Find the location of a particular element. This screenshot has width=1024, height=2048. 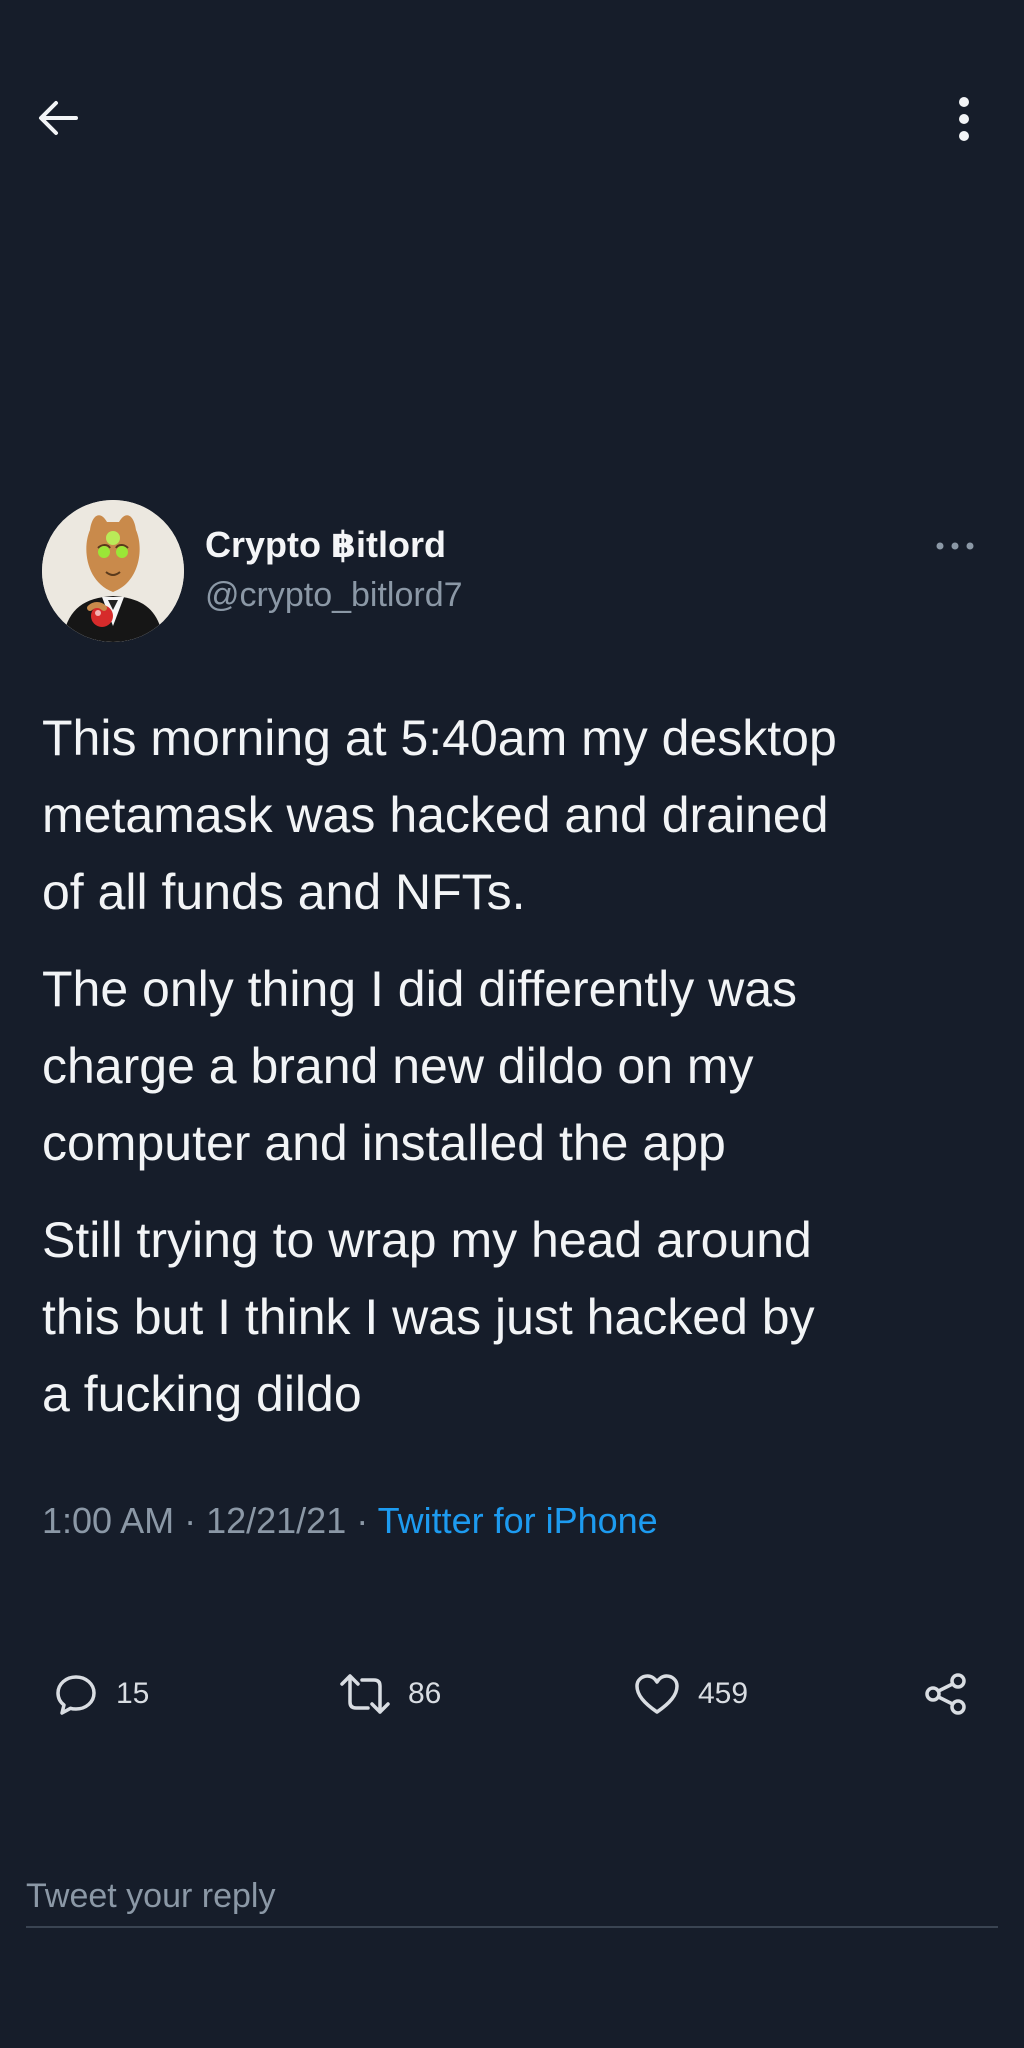

author-display-name: Crypto ฿itlord is located at coordinates (325, 545).